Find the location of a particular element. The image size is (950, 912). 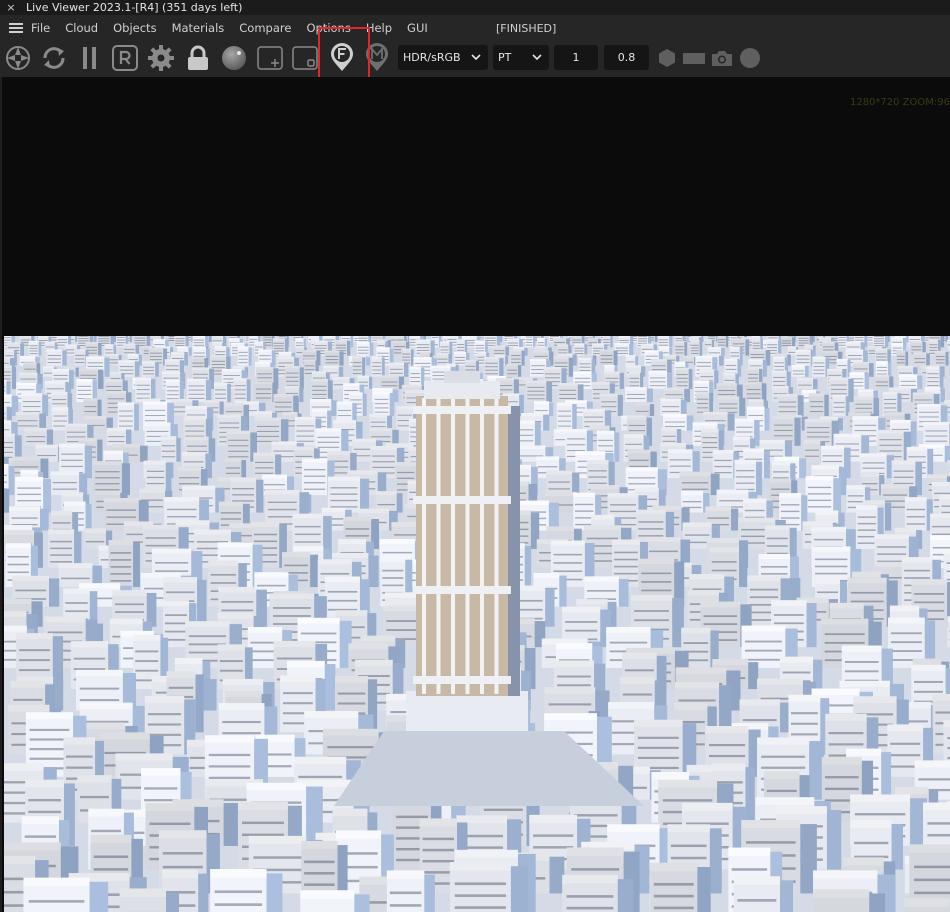

camera-icon is located at coordinates (722, 58).